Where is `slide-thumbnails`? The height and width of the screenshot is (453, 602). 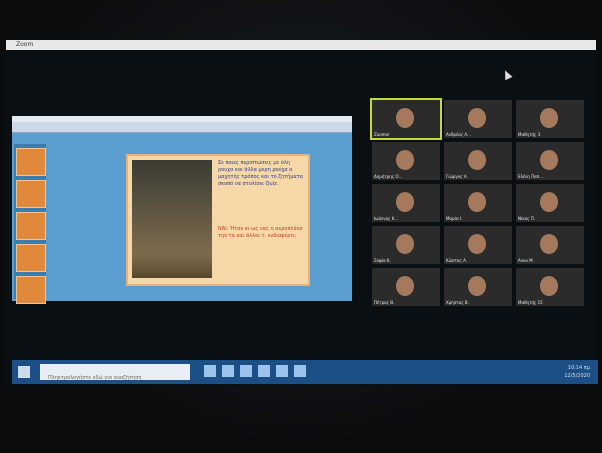 slide-thumbnails is located at coordinates (30, 224).